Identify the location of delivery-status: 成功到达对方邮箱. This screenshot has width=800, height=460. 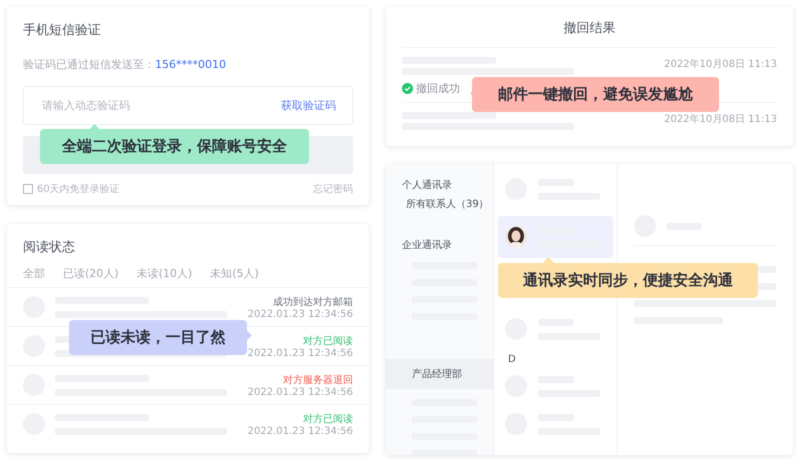
(312, 302).